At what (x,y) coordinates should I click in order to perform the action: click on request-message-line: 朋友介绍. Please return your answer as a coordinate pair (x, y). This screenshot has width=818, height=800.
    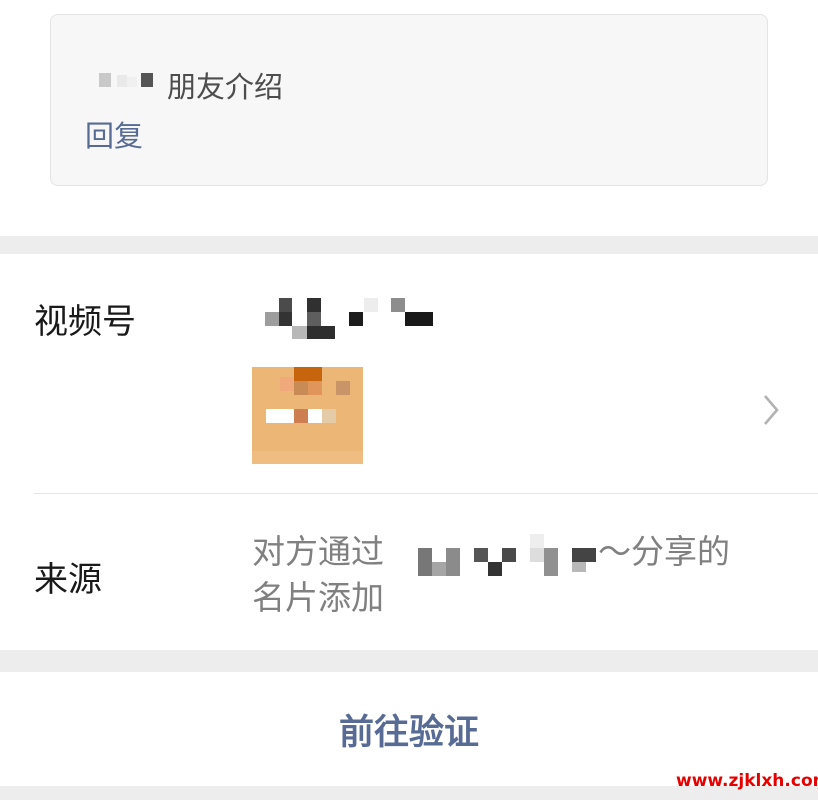
    Looking at the image, I should click on (190, 85).